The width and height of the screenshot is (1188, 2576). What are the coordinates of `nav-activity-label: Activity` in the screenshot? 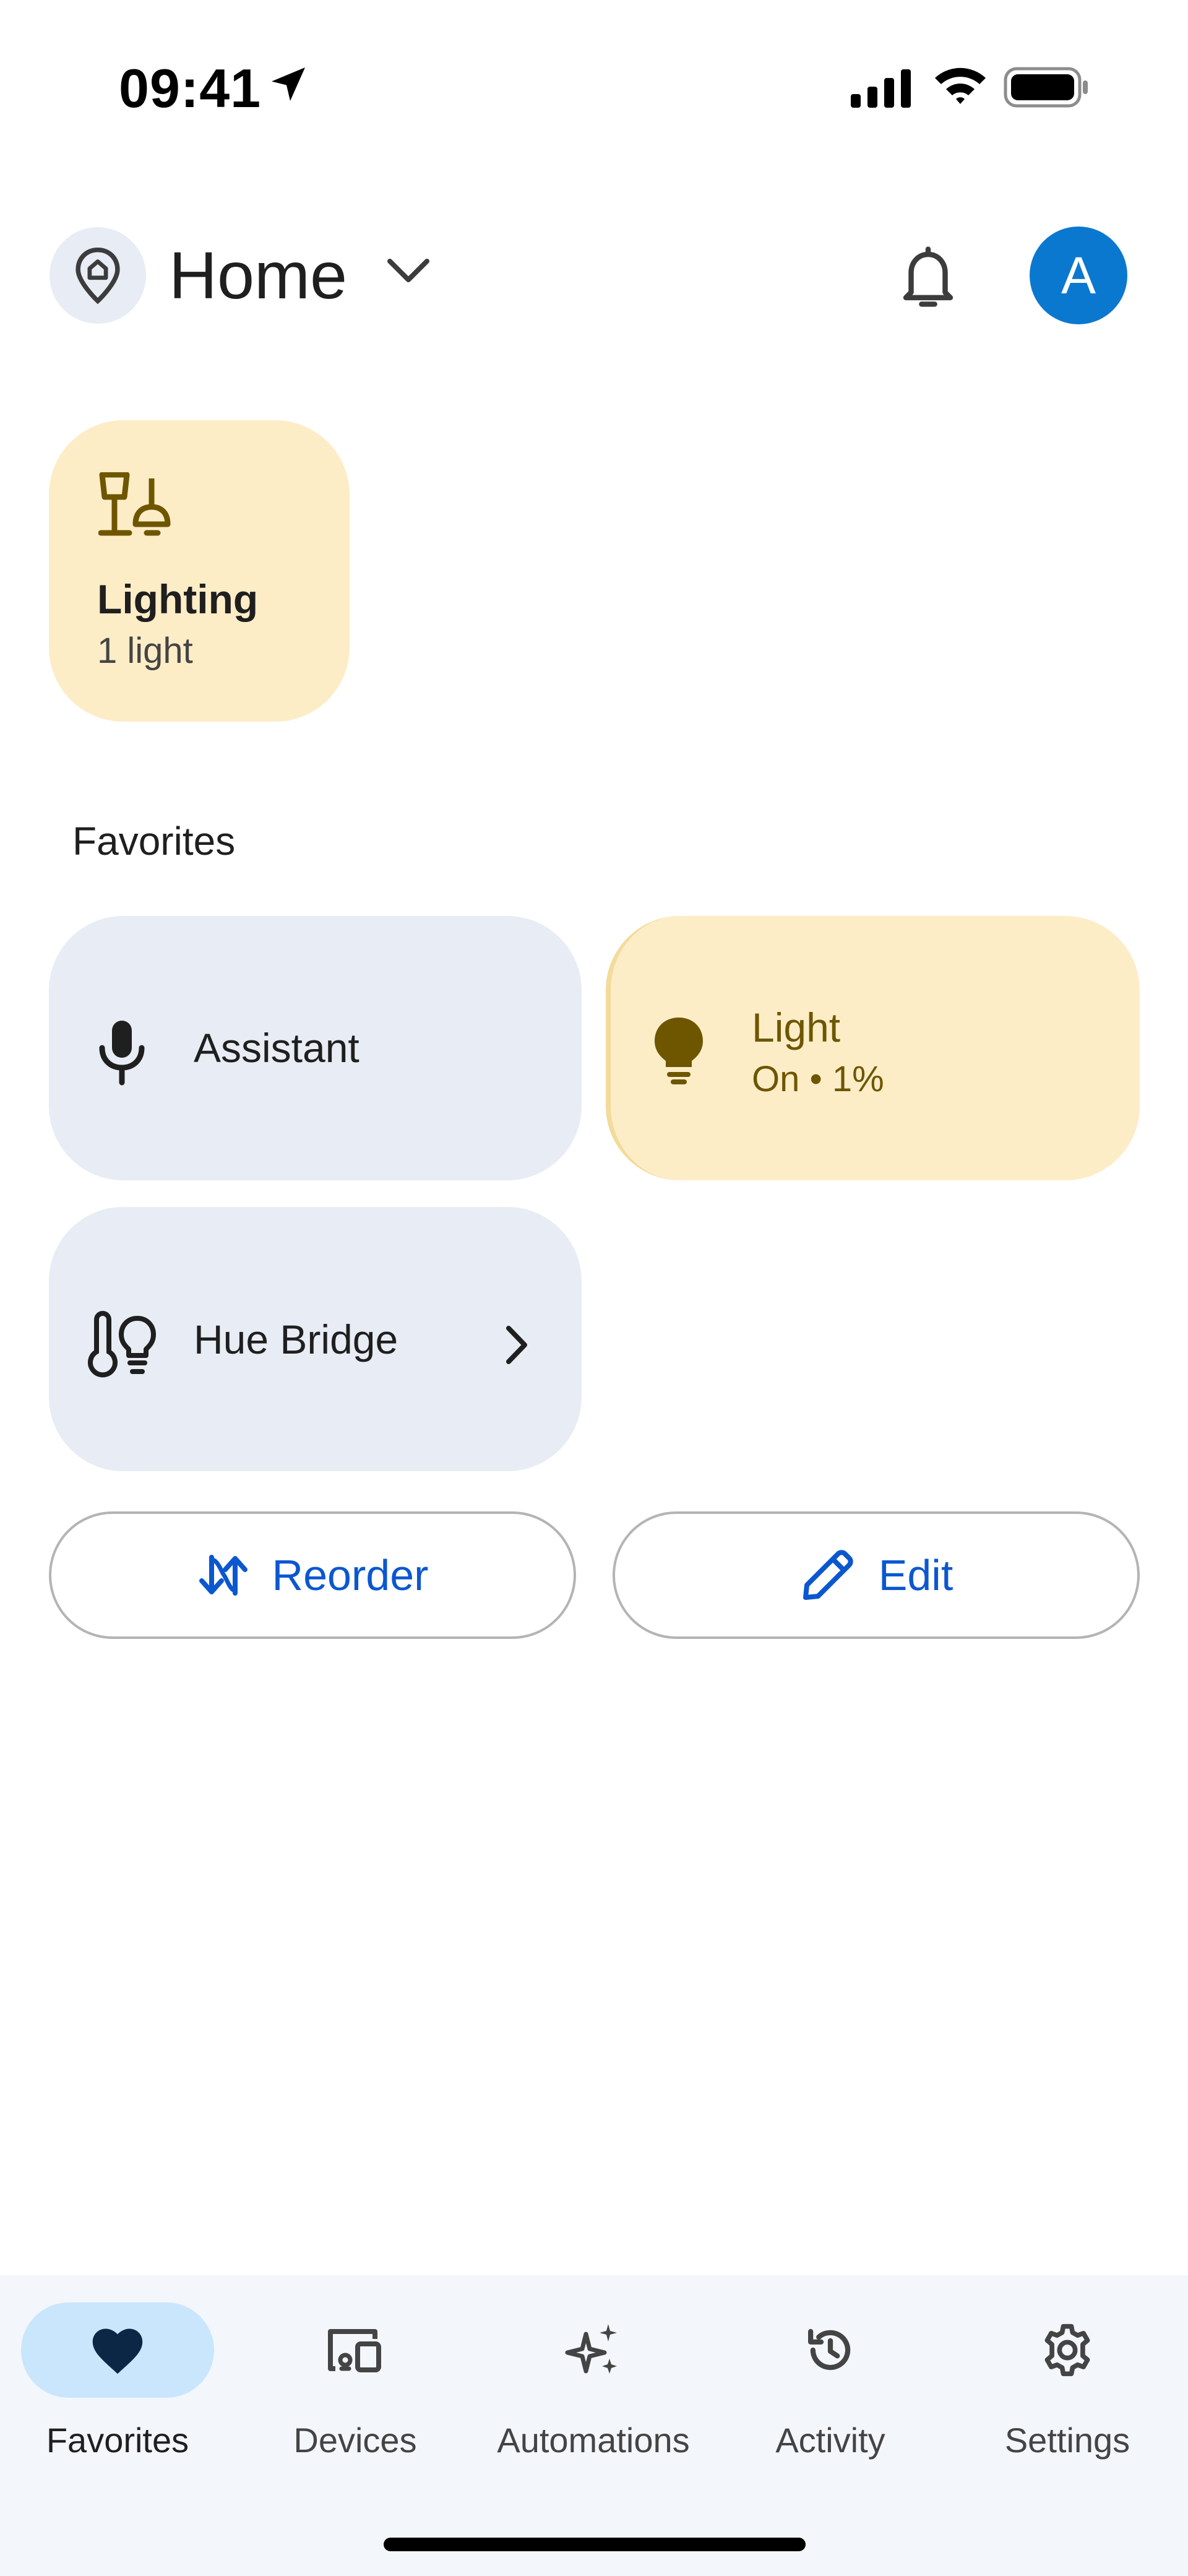 It's located at (830, 2440).